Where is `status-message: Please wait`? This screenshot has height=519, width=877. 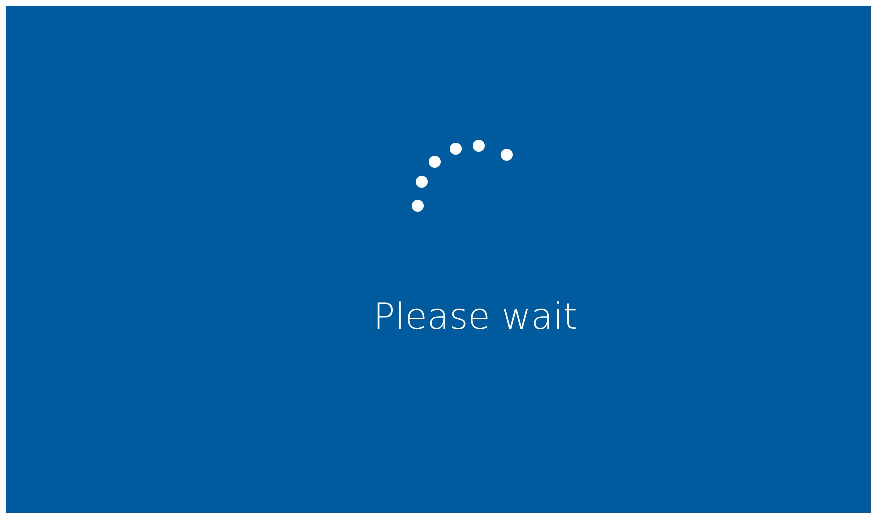 status-message: Please wait is located at coordinates (476, 318).